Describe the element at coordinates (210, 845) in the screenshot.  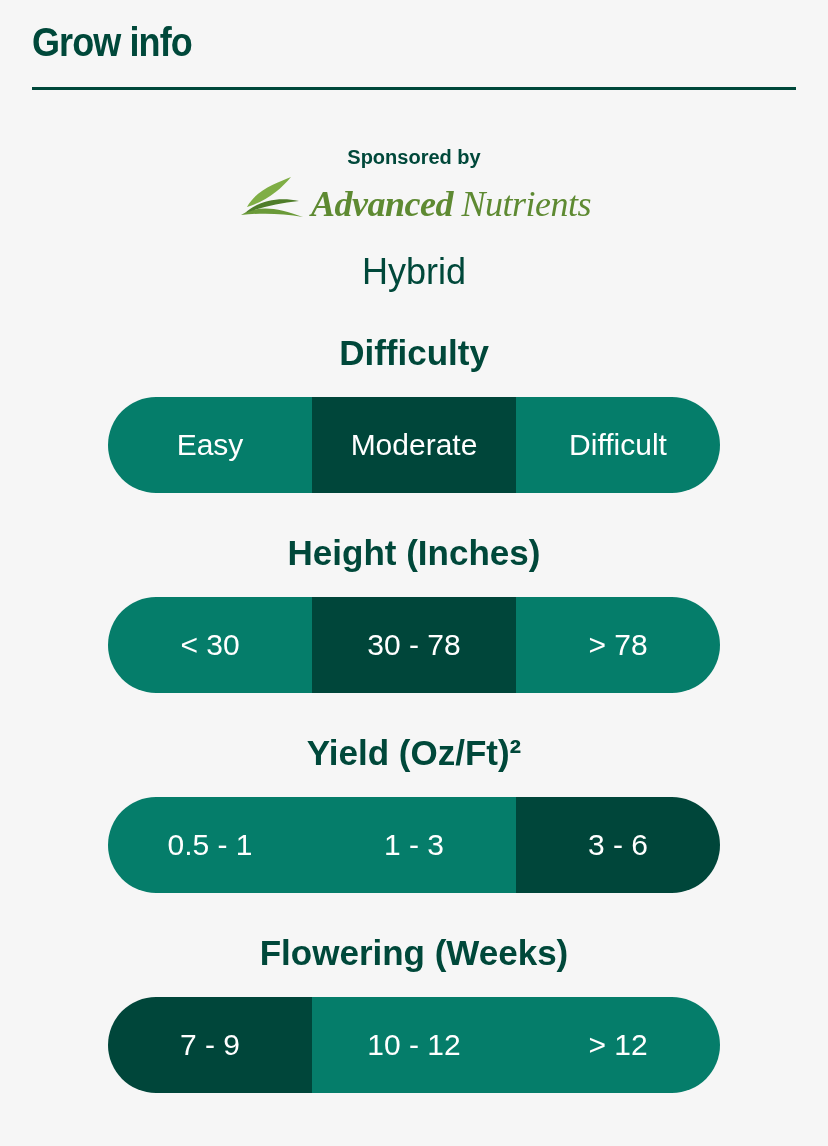
I see `option-segment: 0.5 - 1` at that location.